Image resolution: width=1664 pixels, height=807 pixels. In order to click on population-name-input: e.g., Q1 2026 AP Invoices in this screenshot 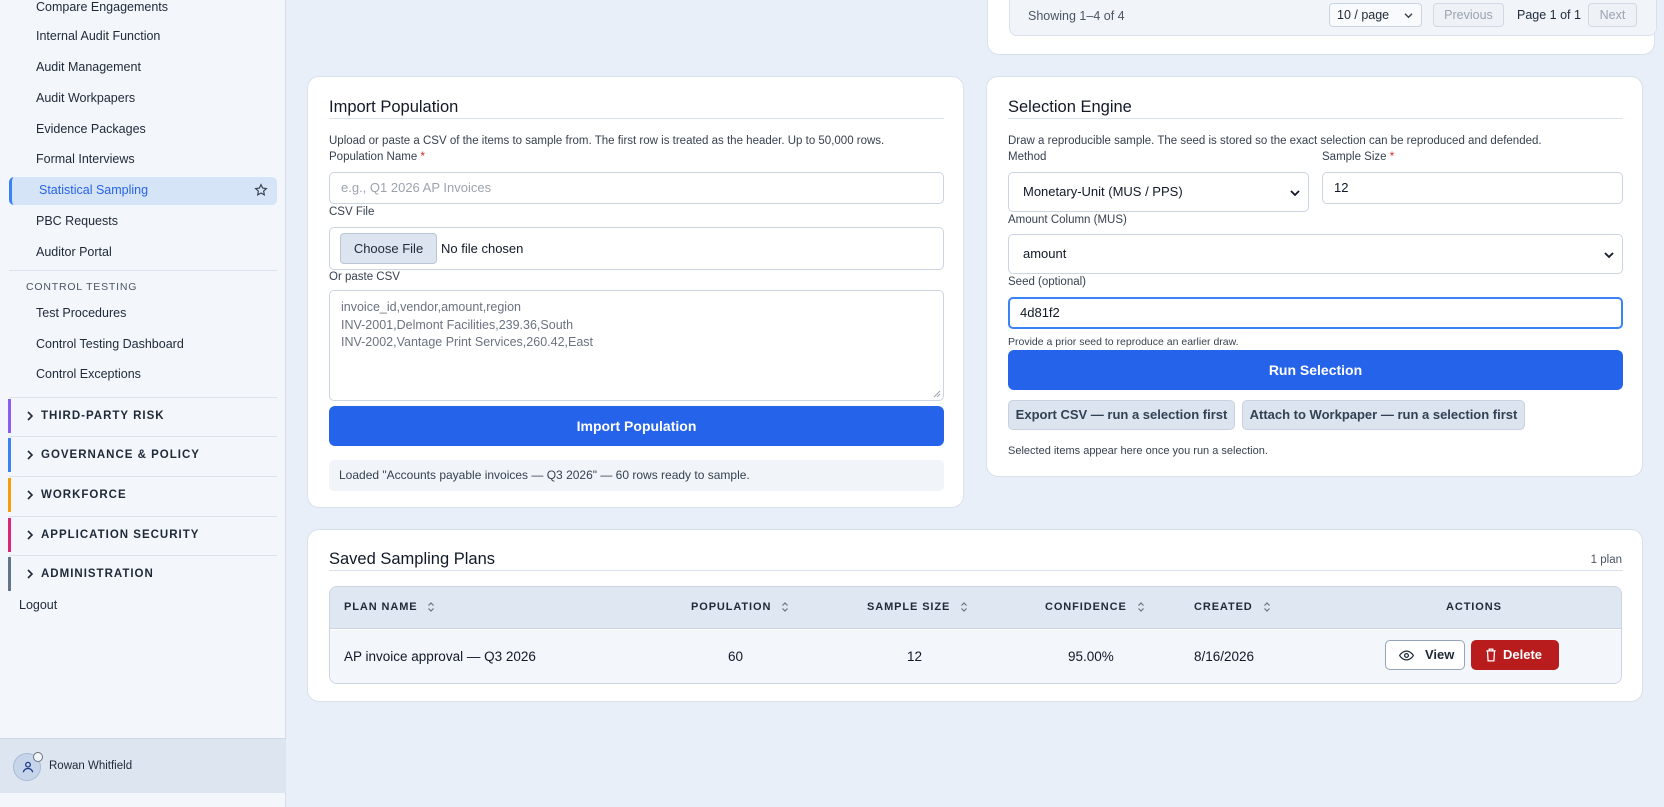, I will do `click(636, 188)`.